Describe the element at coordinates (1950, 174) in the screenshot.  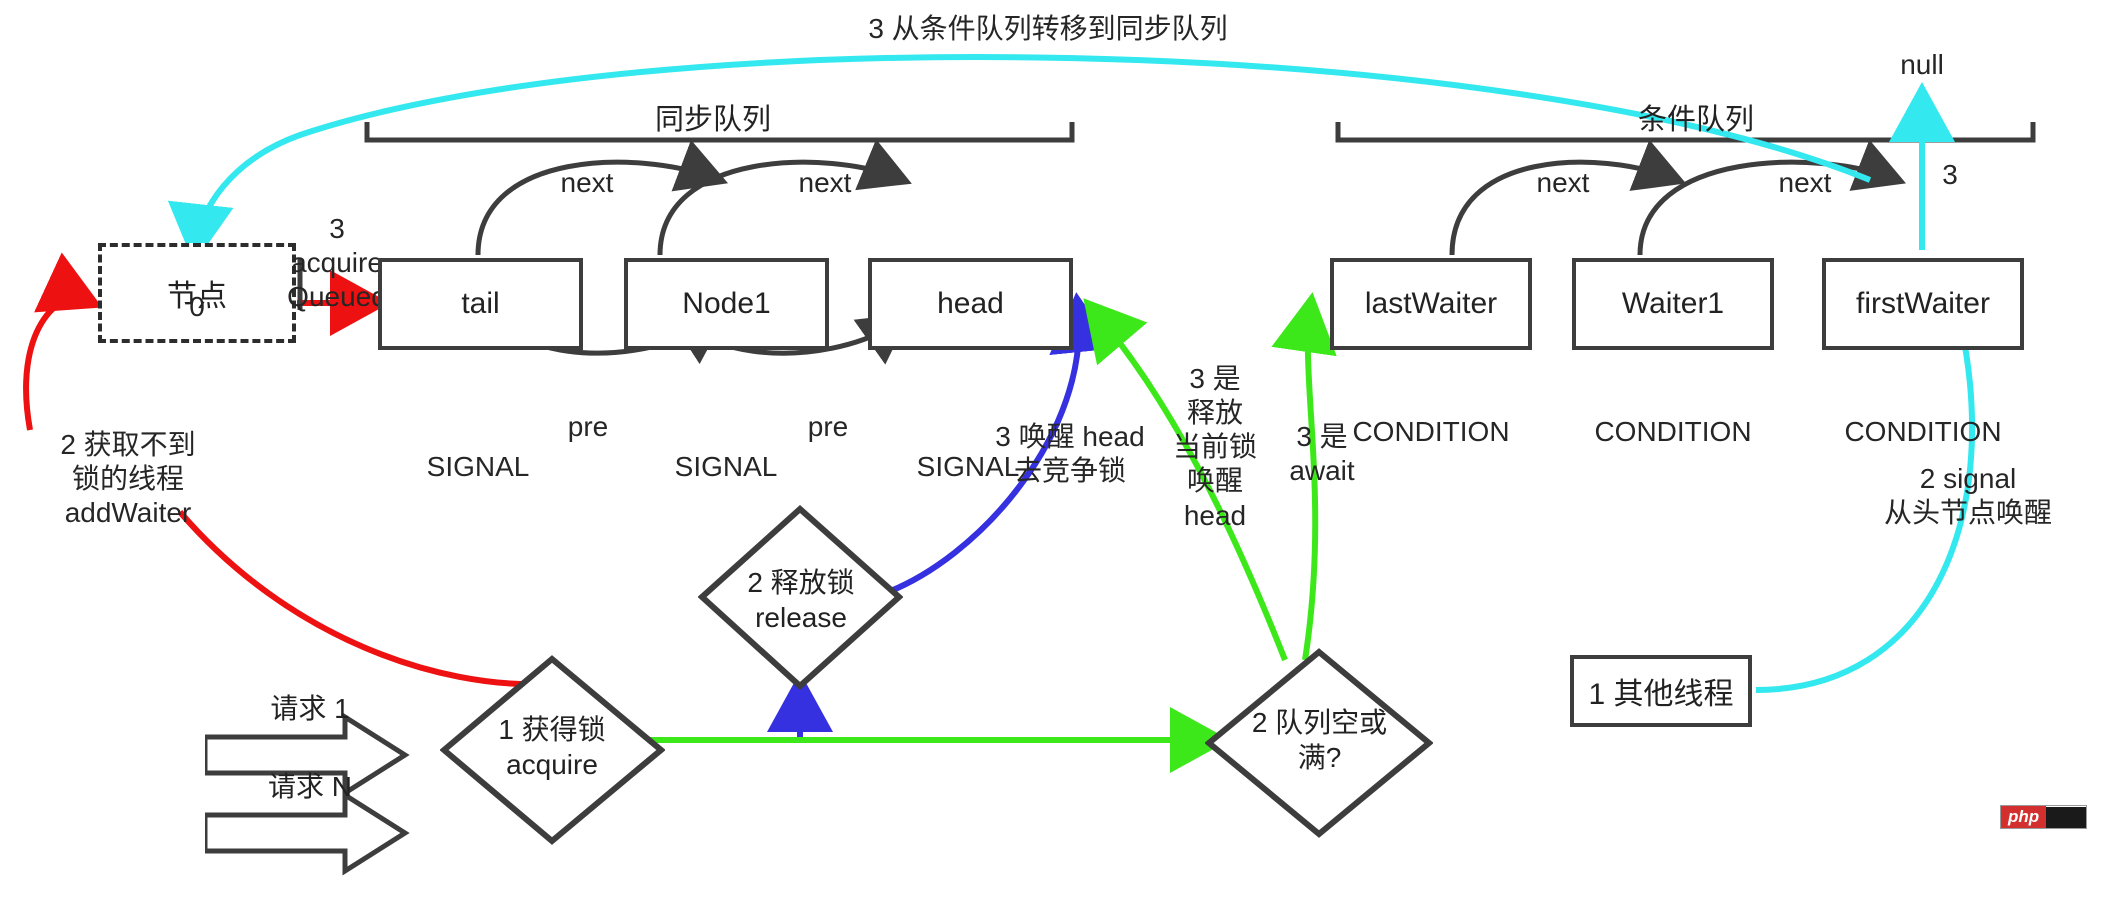
I see `null-step-label: 3` at that location.